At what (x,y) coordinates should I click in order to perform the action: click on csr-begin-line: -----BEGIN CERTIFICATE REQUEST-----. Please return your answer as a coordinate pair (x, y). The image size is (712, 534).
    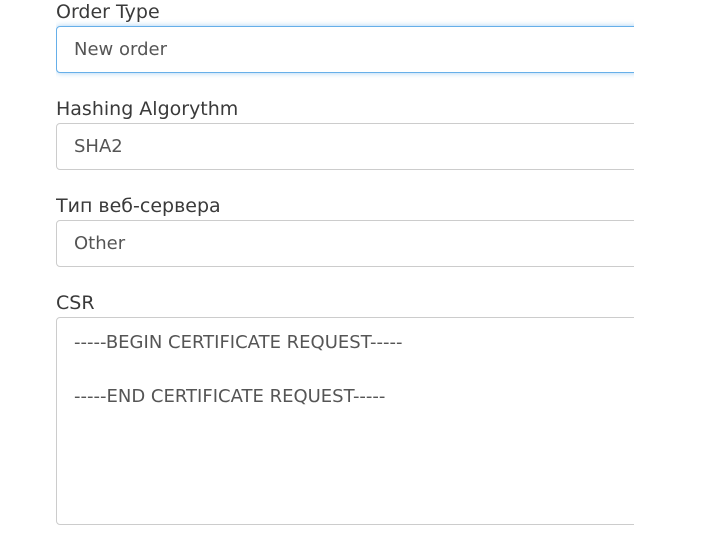
    Looking at the image, I should click on (238, 342).